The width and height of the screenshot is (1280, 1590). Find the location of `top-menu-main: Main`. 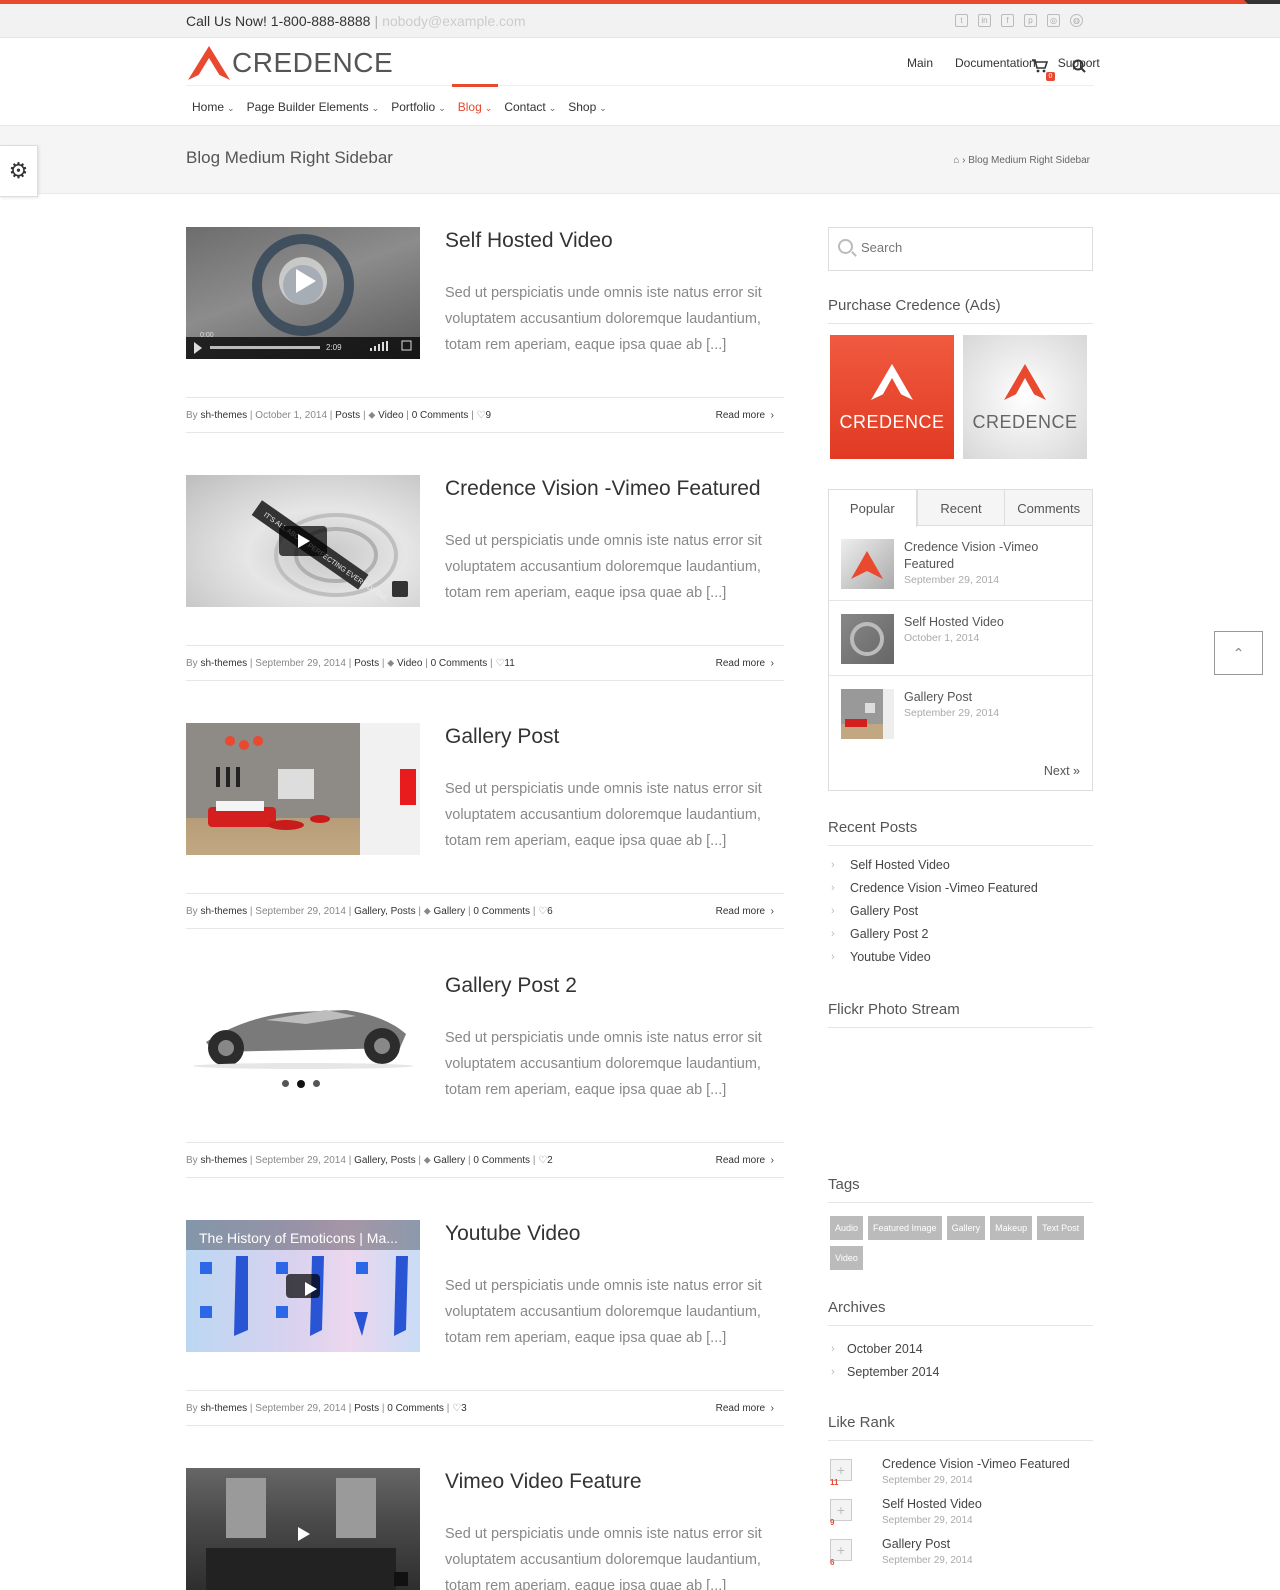

top-menu-main: Main is located at coordinates (920, 63).